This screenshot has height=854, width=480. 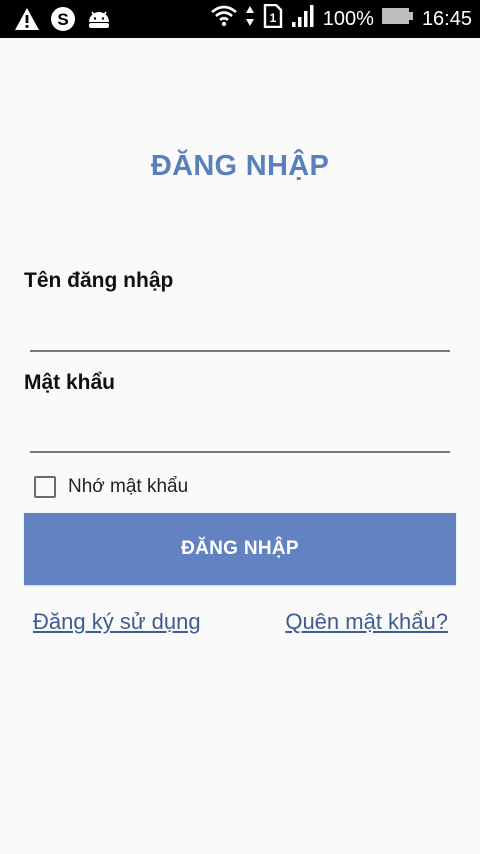 I want to click on warning-icon, so click(x=27, y=21).